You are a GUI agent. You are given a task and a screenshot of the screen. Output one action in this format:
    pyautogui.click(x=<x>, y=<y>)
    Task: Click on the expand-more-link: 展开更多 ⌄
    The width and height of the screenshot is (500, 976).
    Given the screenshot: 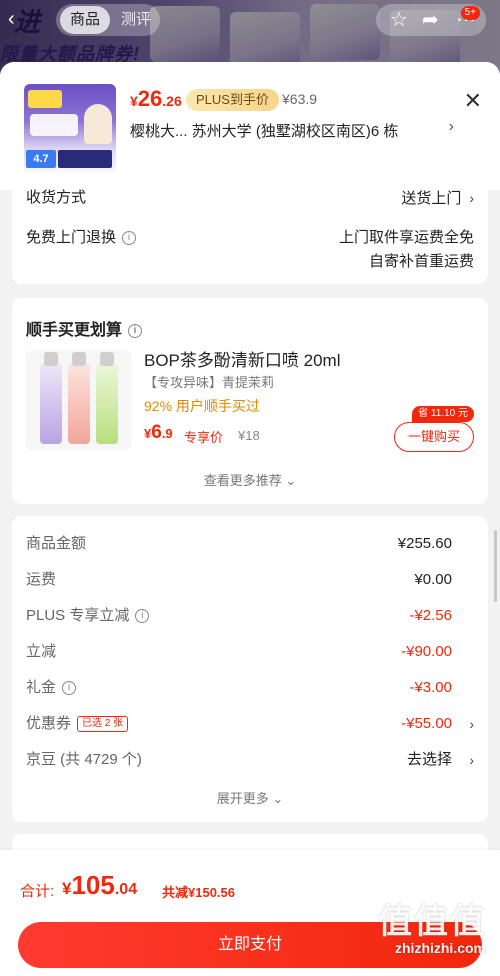 What is the action you would take?
    pyautogui.click(x=250, y=797)
    